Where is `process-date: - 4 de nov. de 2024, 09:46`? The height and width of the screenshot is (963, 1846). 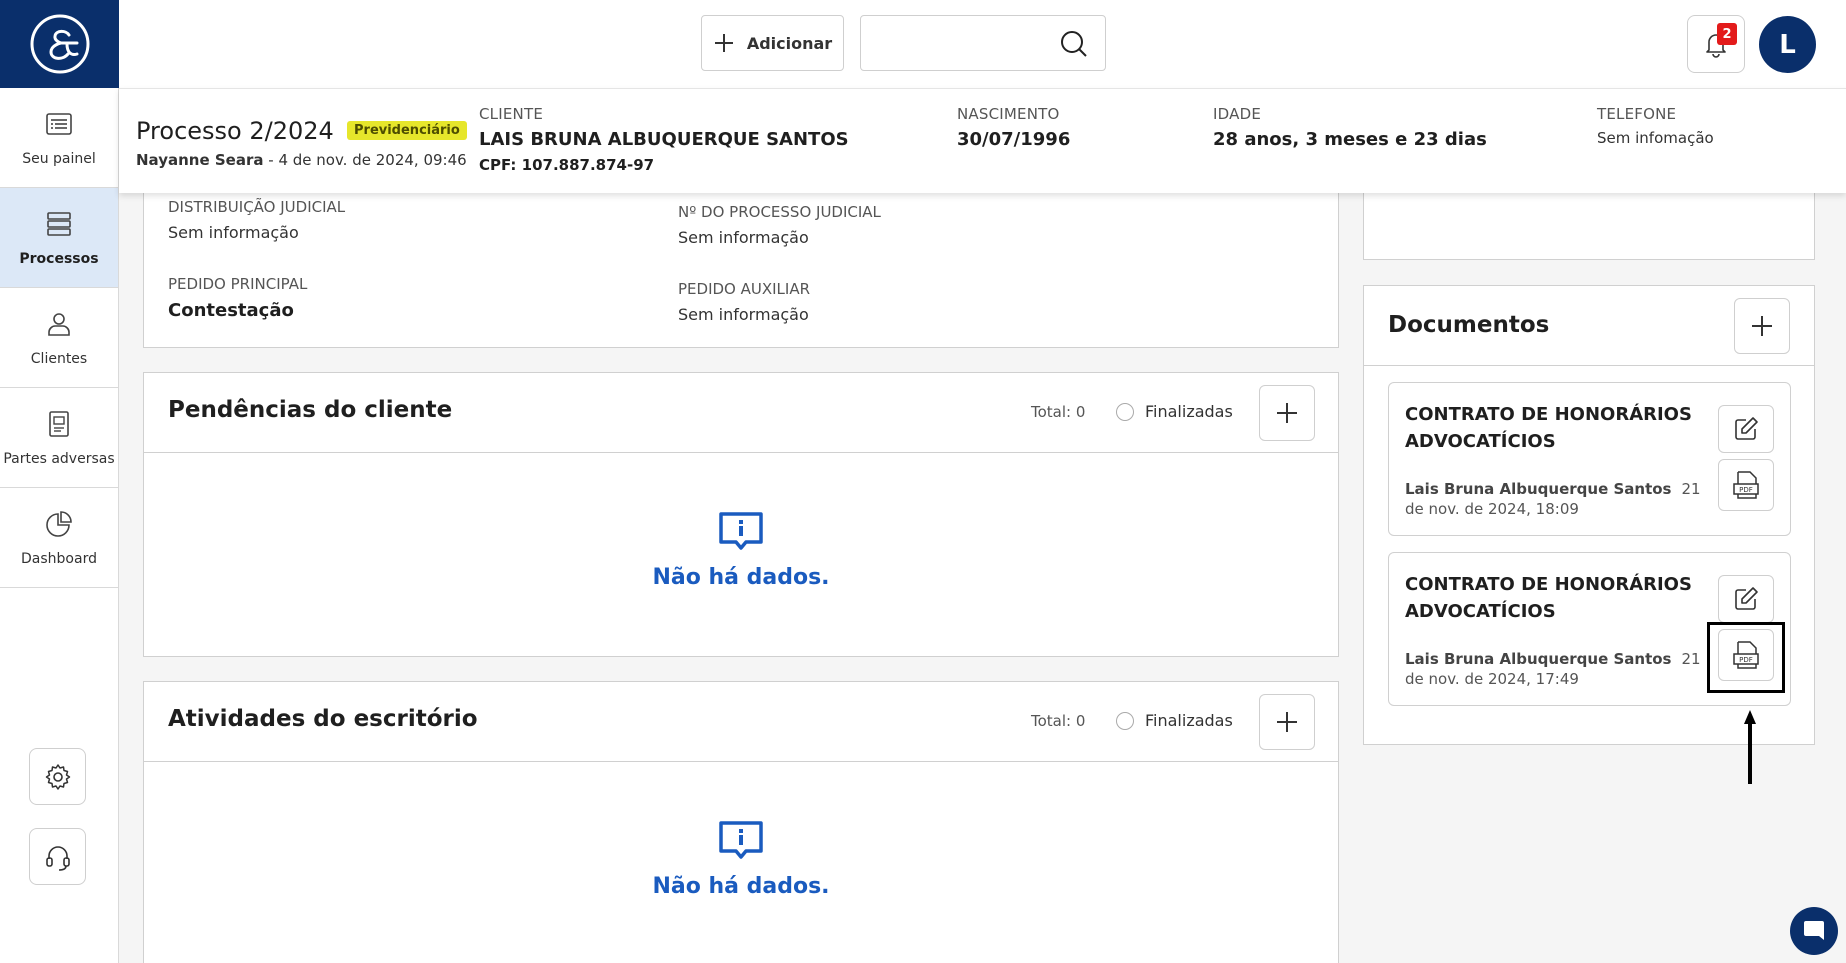
process-date: - 4 de nov. de 2024, 09:46 is located at coordinates (365, 160).